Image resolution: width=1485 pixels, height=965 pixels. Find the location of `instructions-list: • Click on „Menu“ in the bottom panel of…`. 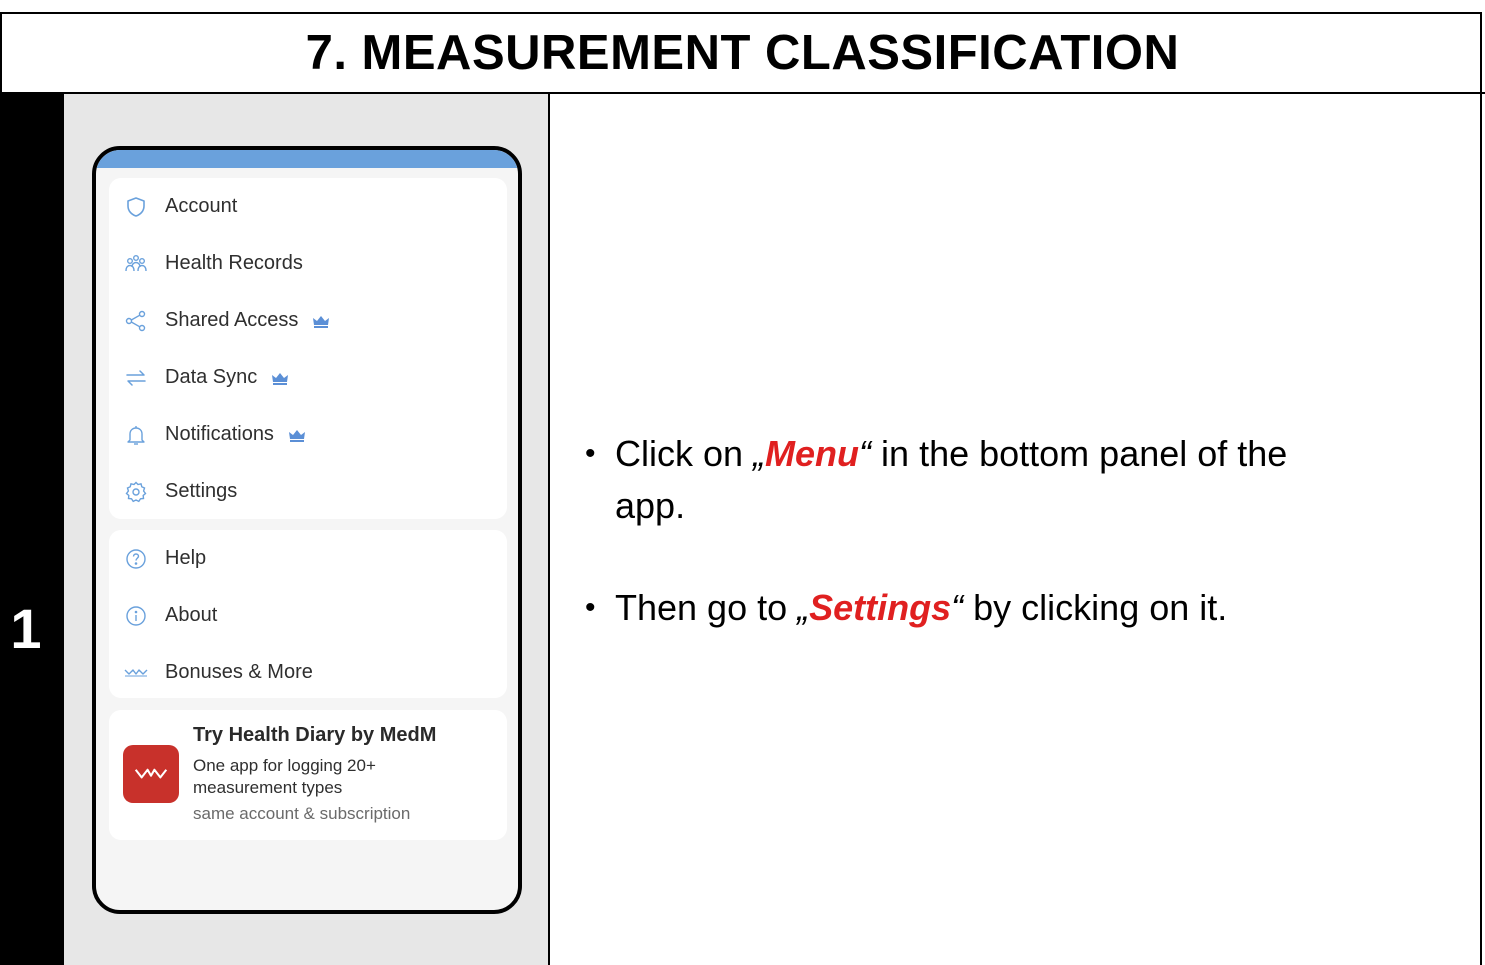

instructions-list: • Click on „Menu“ in the bottom panel of… is located at coordinates (1015, 531).